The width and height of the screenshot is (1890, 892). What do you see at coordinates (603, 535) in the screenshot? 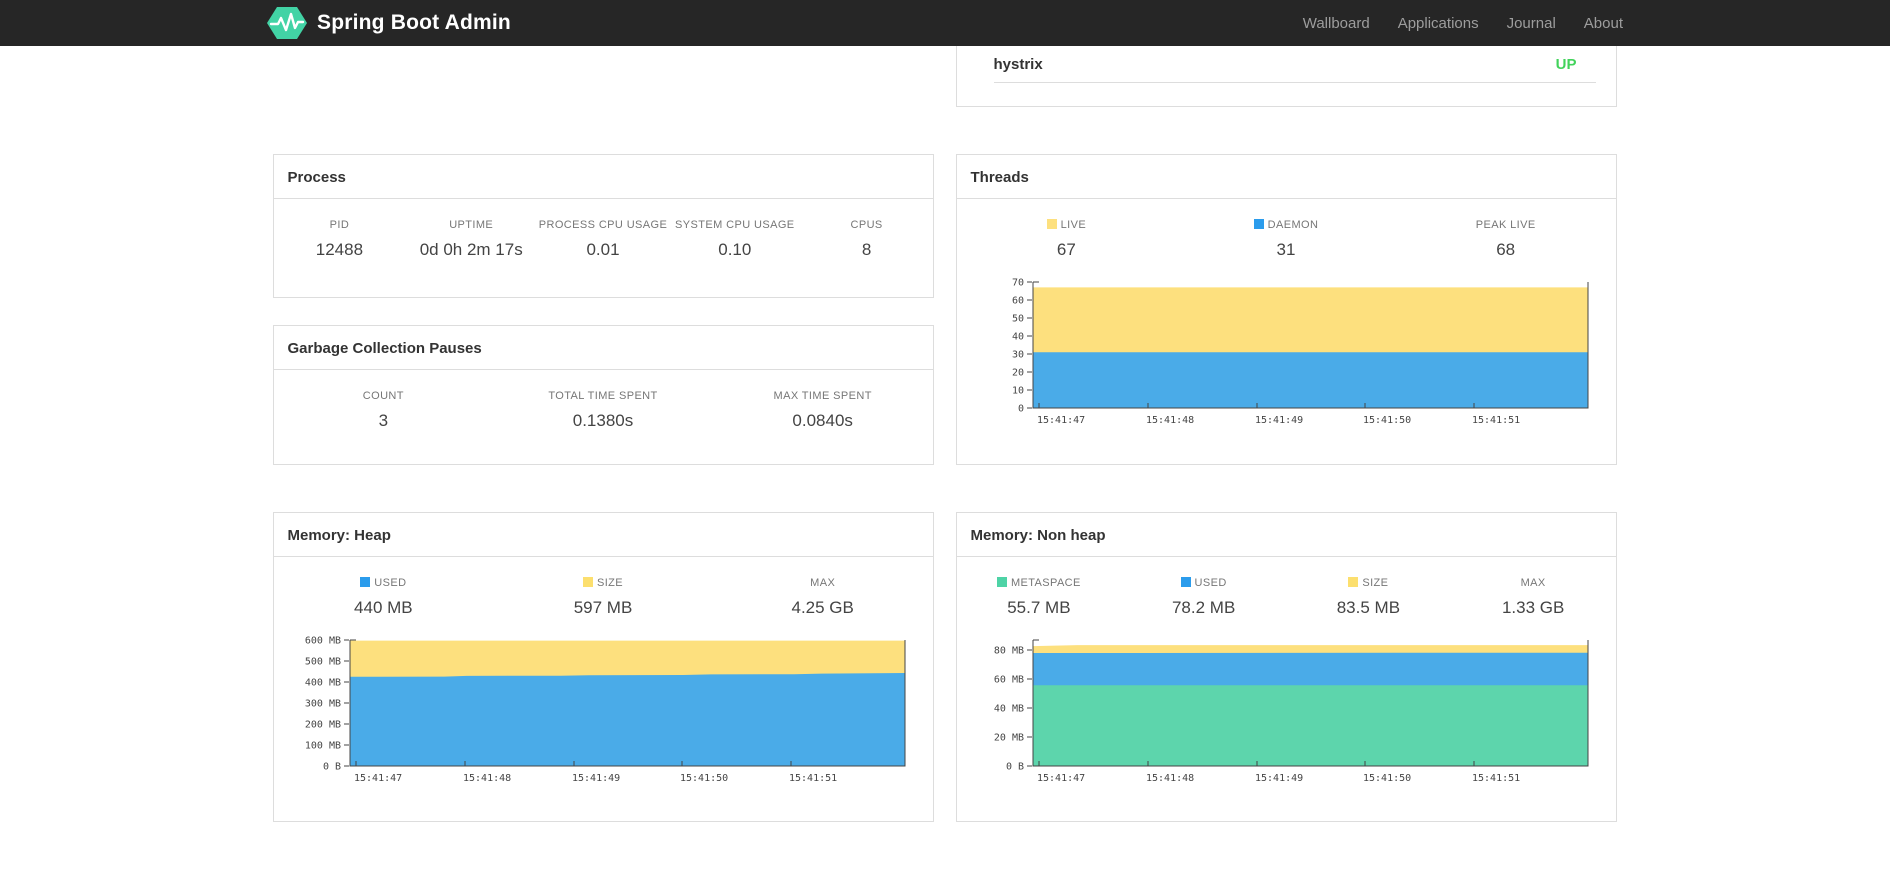
I see `heap-card-title: Memory: Heap` at bounding box center [603, 535].